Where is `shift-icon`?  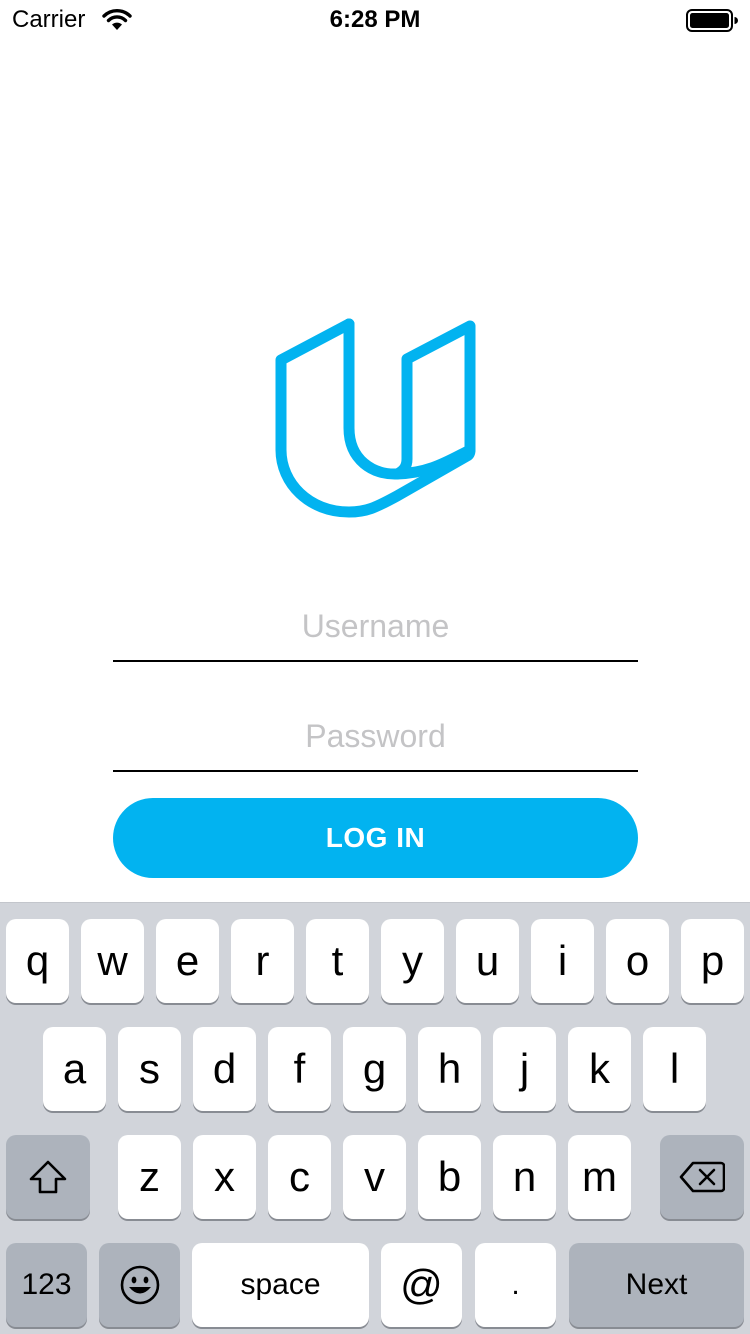
shift-icon is located at coordinates (48, 1177).